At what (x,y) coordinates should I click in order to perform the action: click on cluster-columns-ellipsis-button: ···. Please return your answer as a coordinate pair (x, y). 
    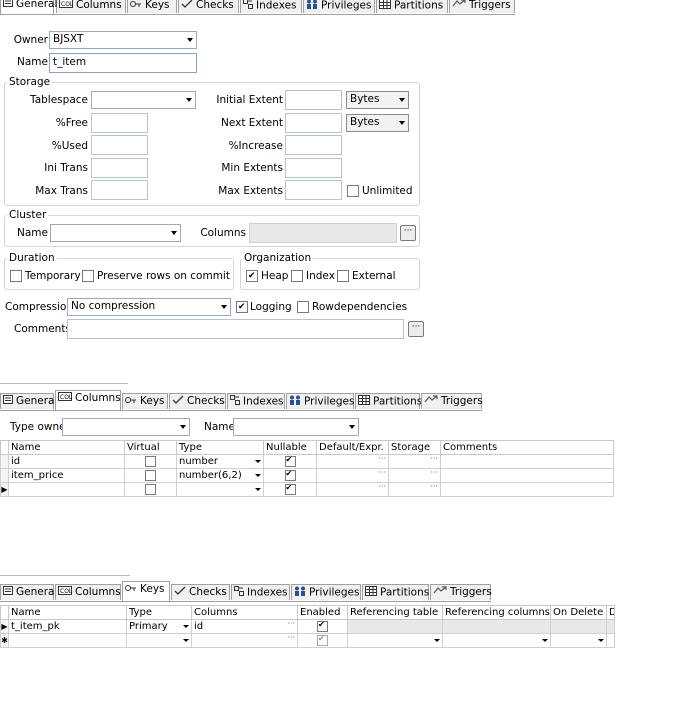
    Looking at the image, I should click on (408, 233).